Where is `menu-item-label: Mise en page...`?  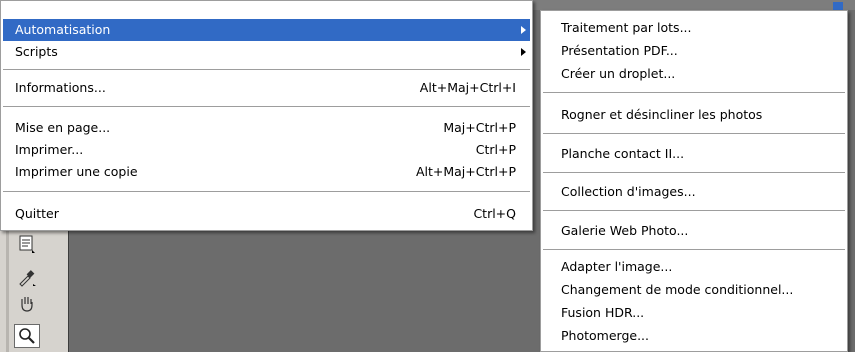 menu-item-label: Mise en page... is located at coordinates (63, 127).